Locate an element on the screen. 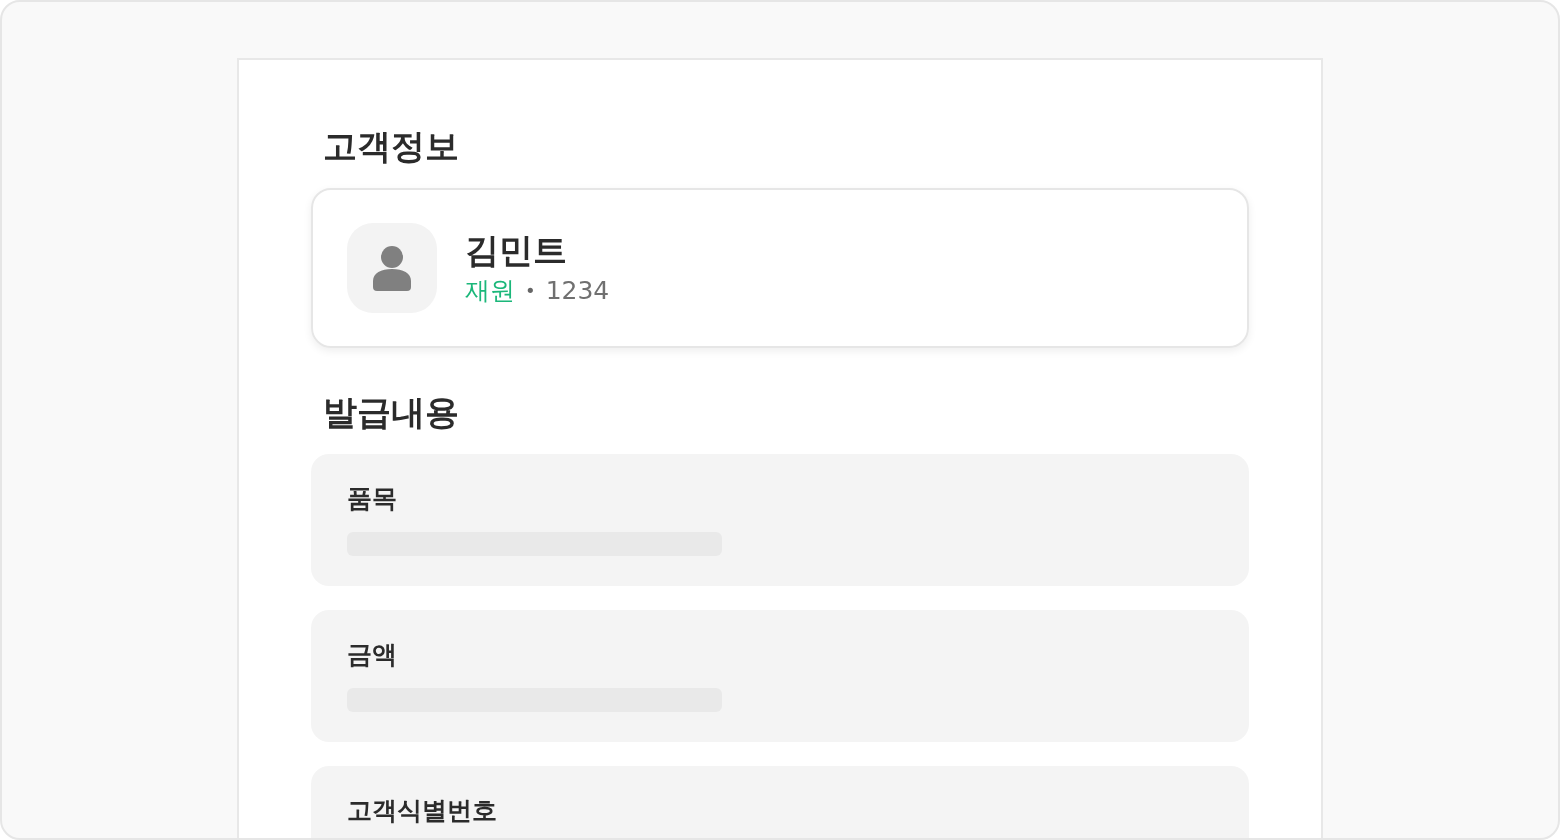 The height and width of the screenshot is (840, 1560). section-title: 고객정보 is located at coordinates (391, 146).